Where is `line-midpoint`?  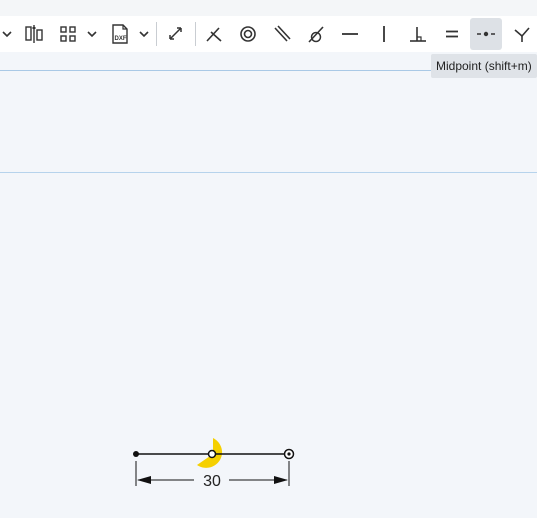
line-midpoint is located at coordinates (212, 454).